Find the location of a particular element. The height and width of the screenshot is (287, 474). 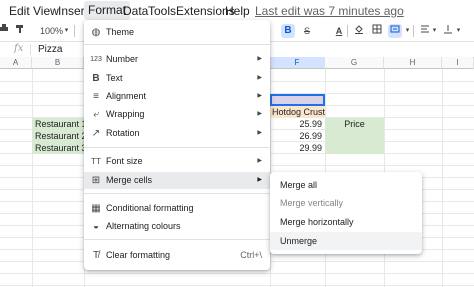

rotate-icon: ↗ is located at coordinates (96, 133).